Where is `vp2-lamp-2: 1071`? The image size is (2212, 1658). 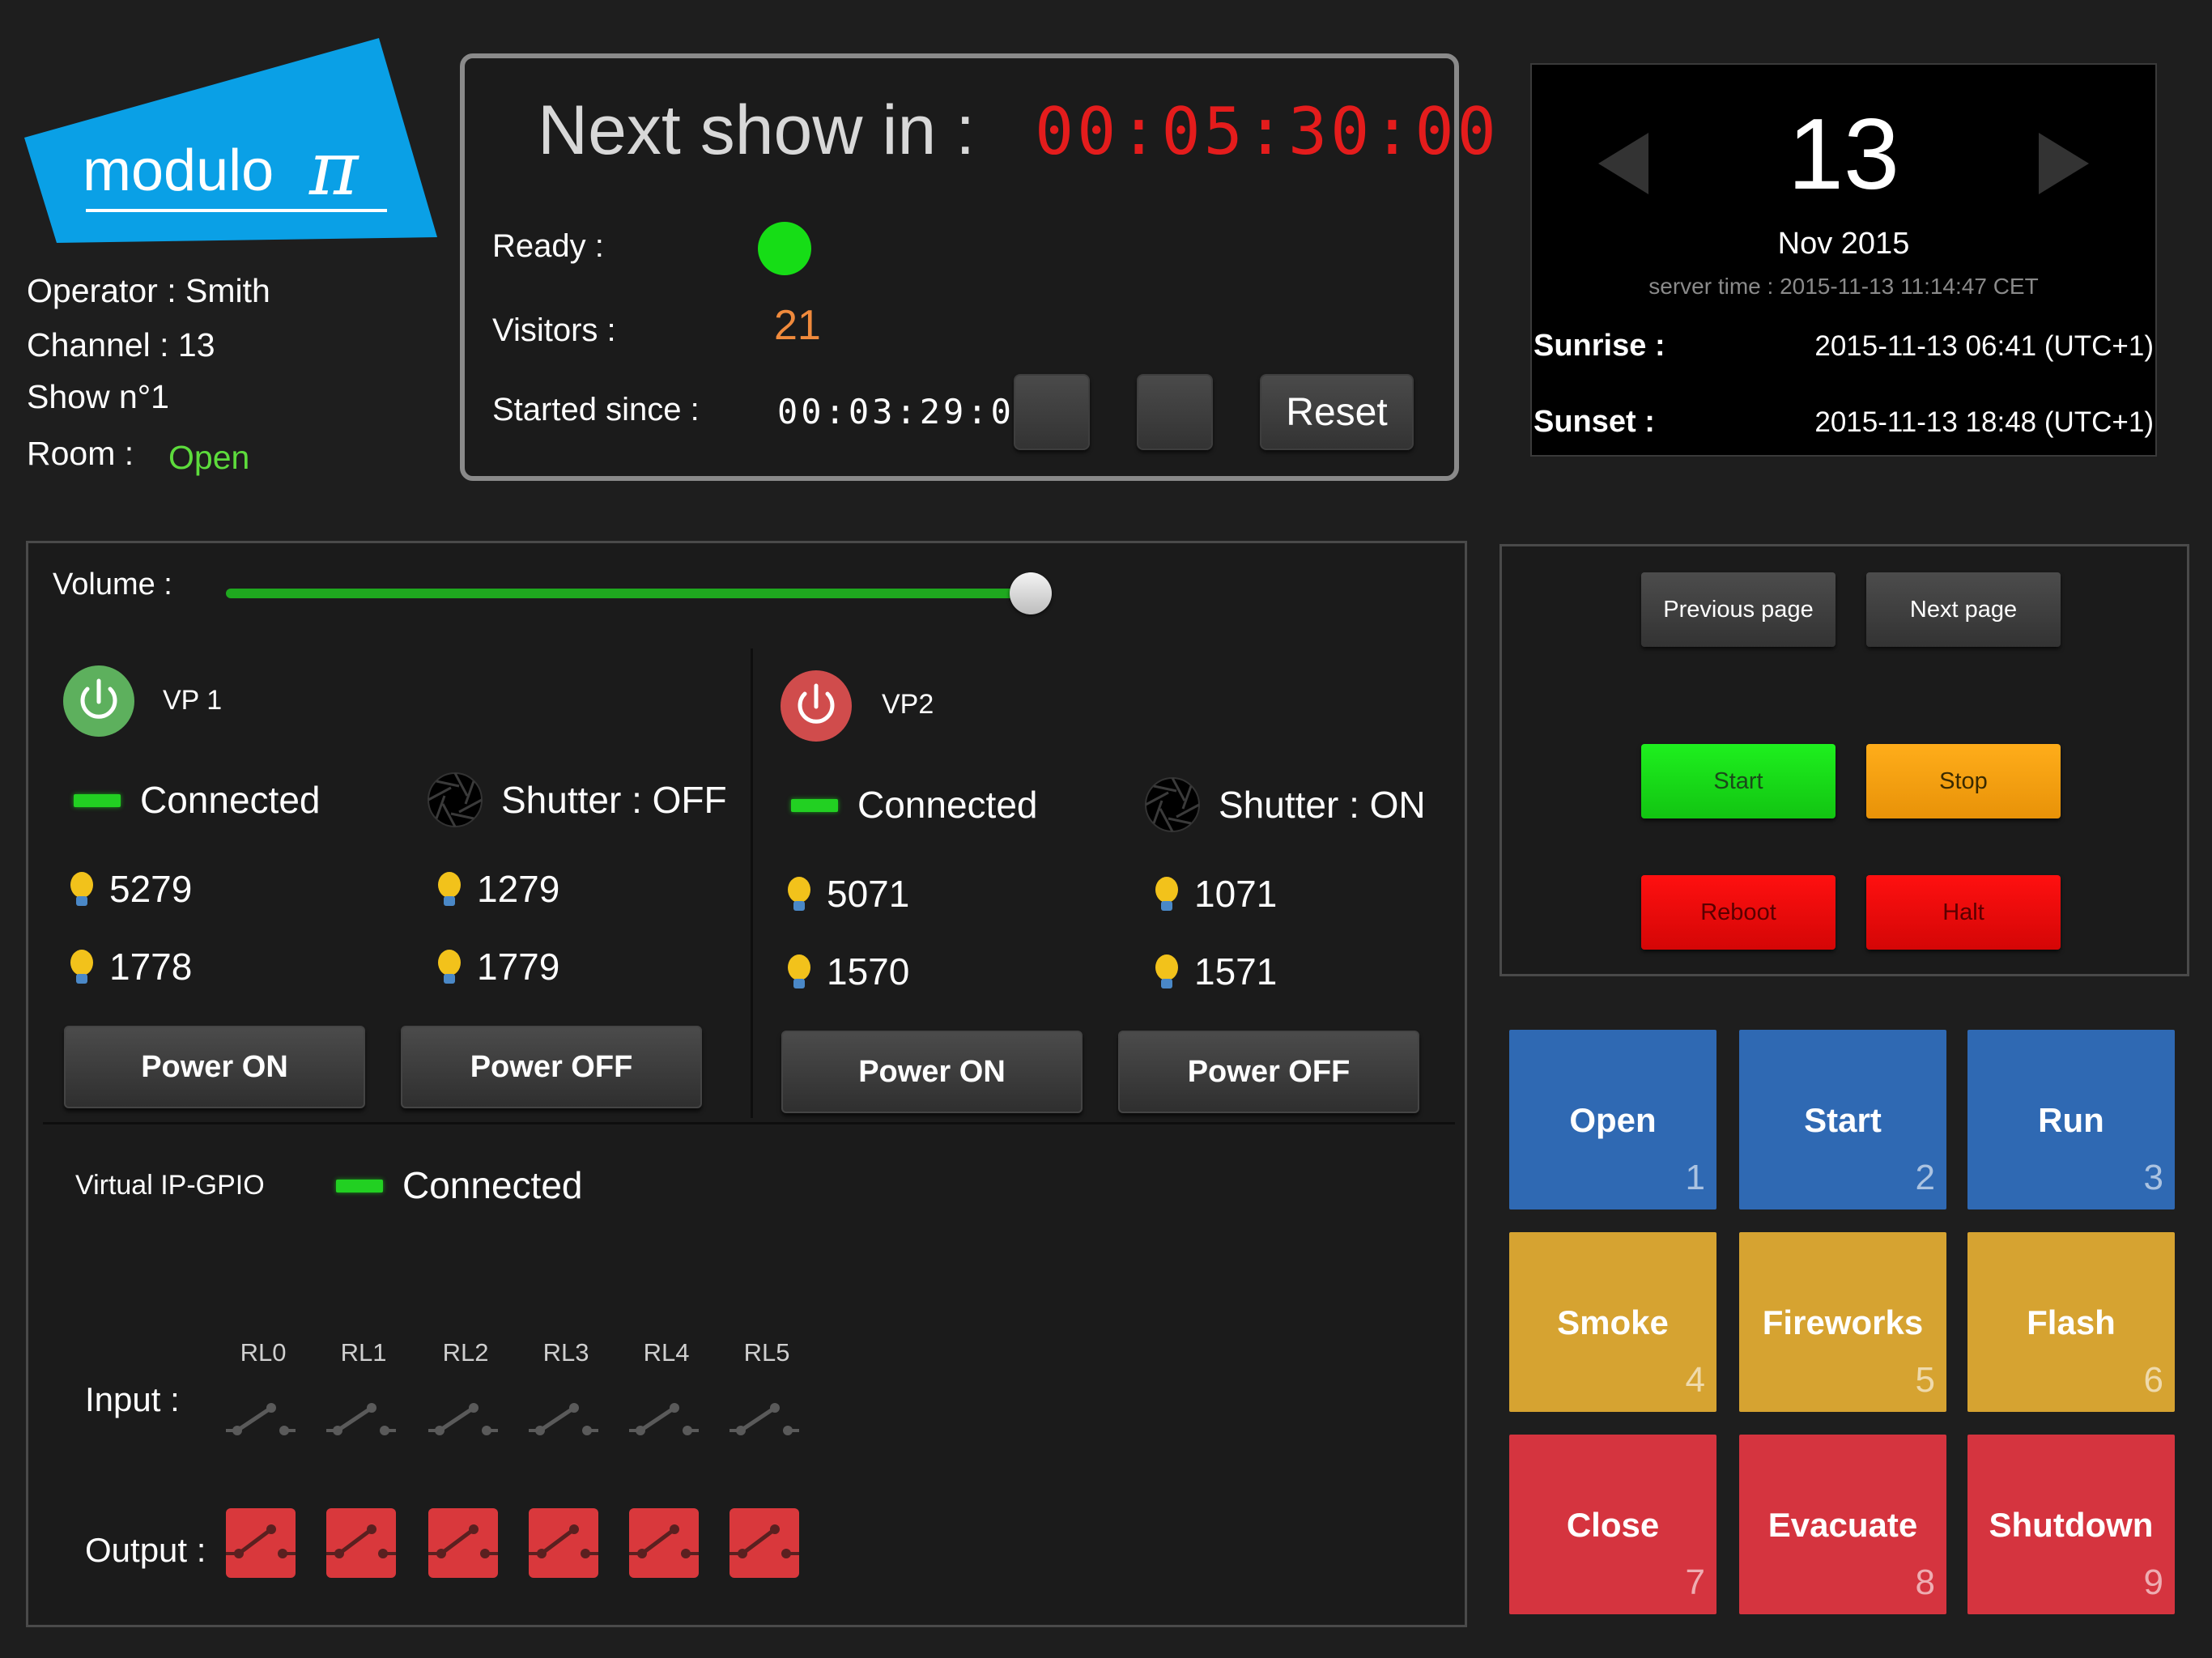
vp2-lamp-2: 1071 is located at coordinates (1236, 894).